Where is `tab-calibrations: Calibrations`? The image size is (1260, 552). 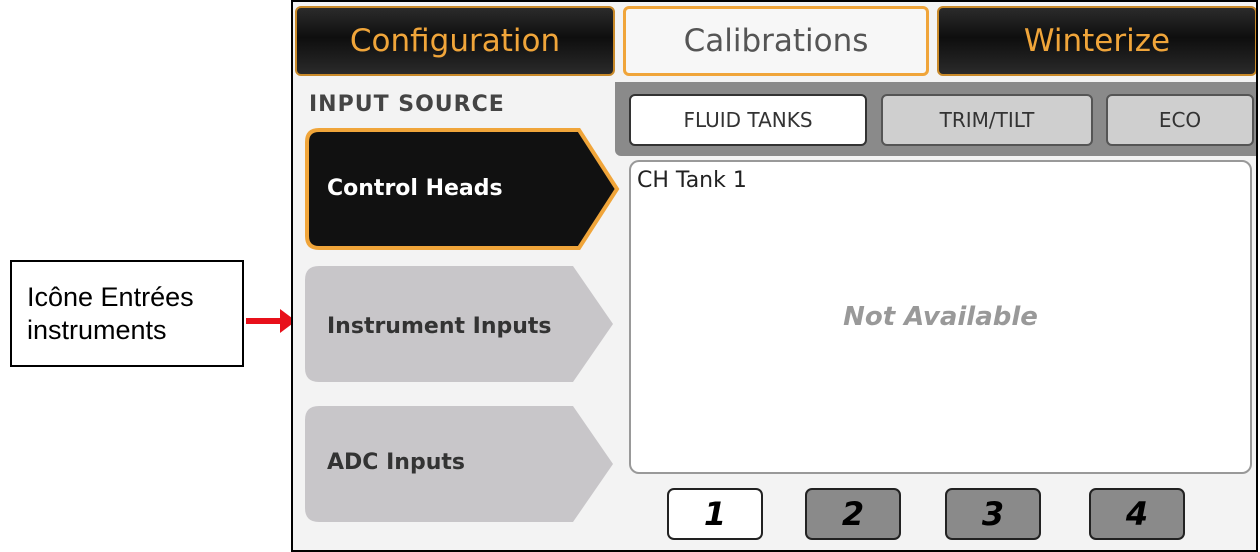
tab-calibrations: Calibrations is located at coordinates (776, 41).